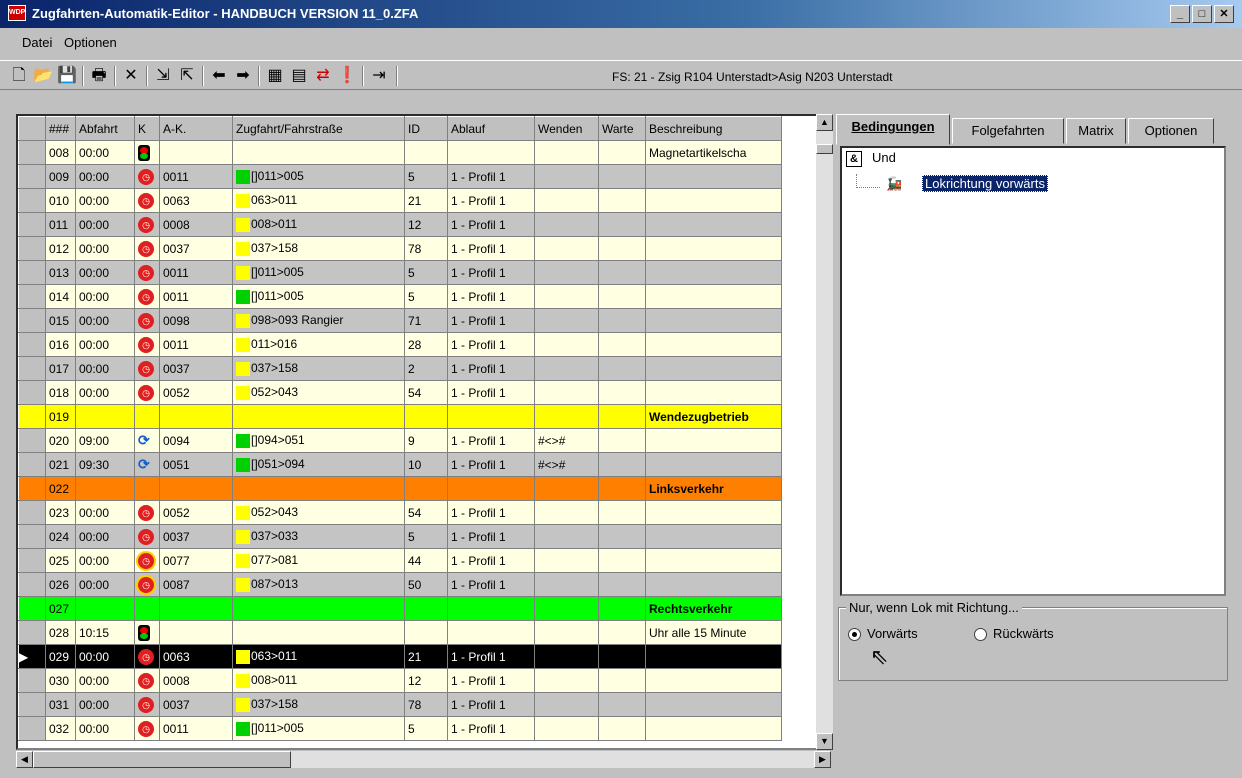  I want to click on table-row: 021 09:30 ⟳ 0051 []051>094 10 1 - Profil 1 #<>#, so click(400, 464).